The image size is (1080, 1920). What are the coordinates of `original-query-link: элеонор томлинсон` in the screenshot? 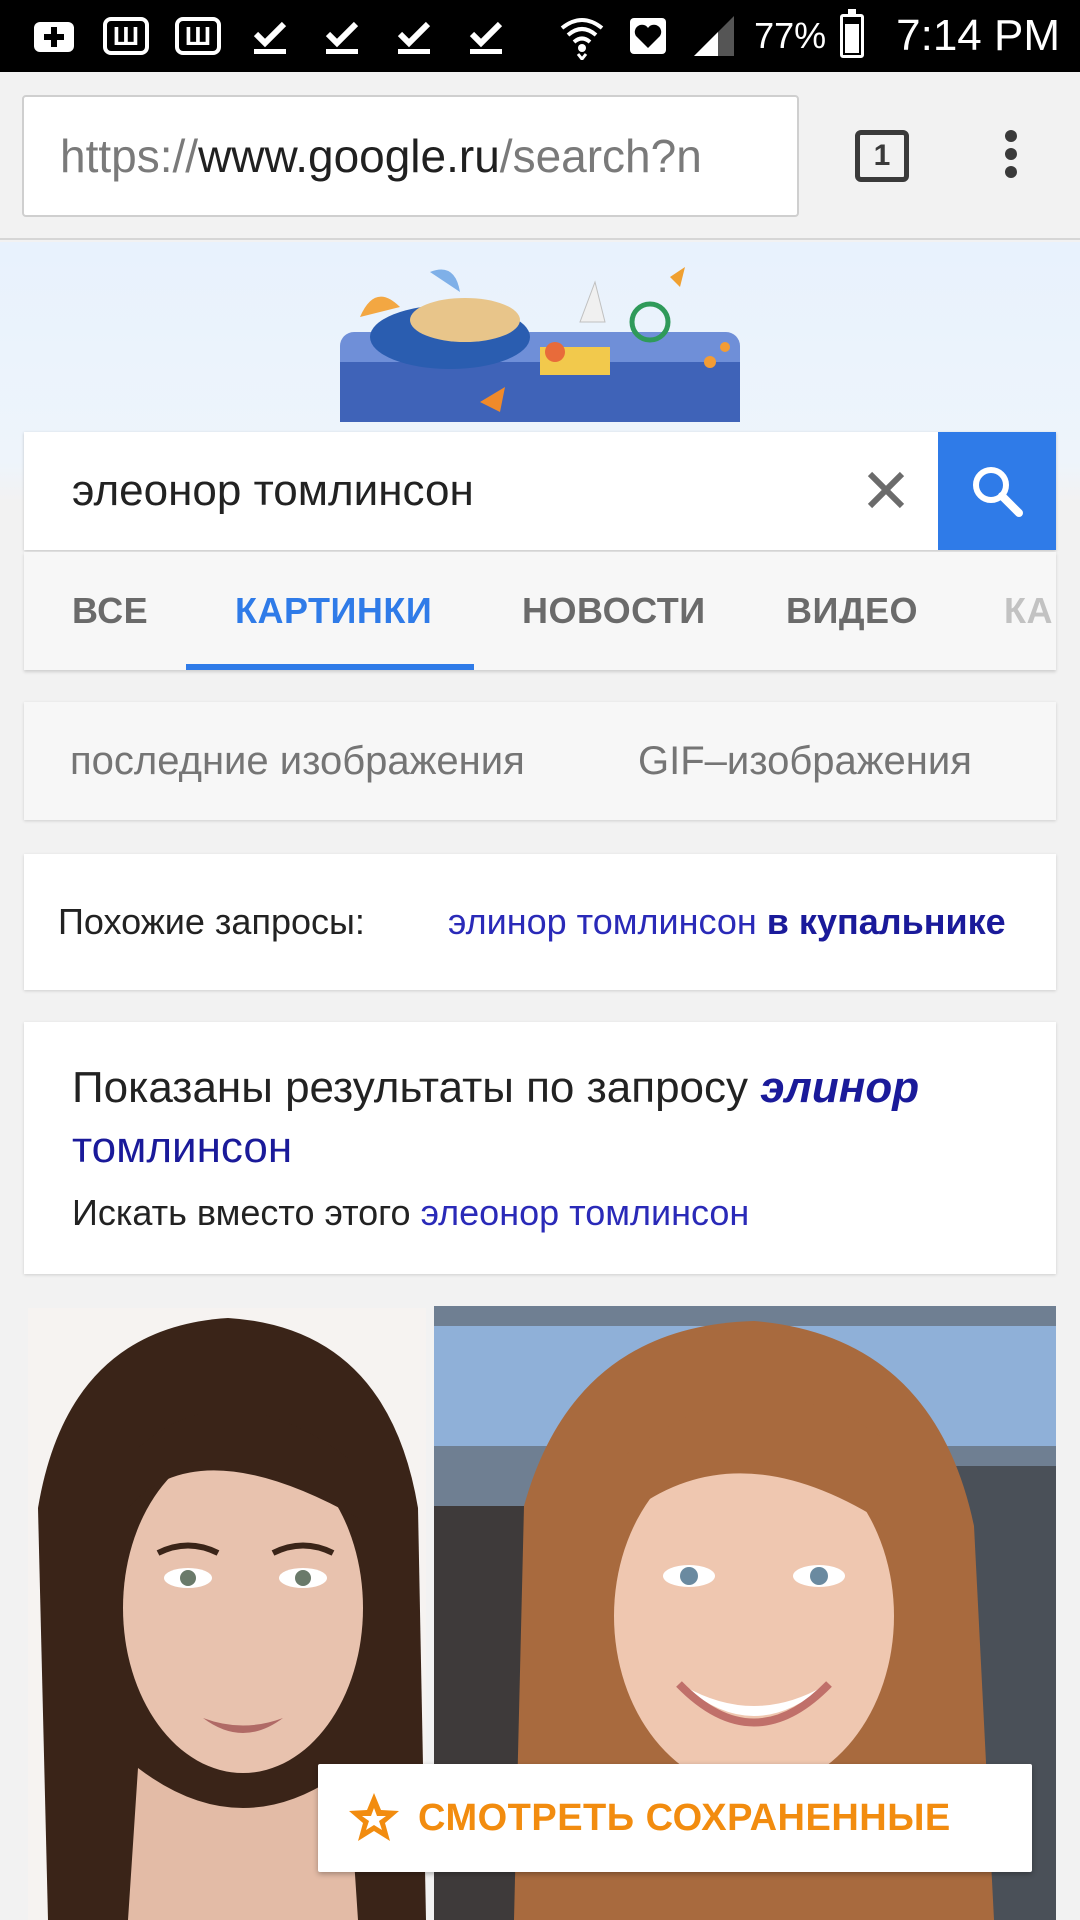 It's located at (585, 1212).